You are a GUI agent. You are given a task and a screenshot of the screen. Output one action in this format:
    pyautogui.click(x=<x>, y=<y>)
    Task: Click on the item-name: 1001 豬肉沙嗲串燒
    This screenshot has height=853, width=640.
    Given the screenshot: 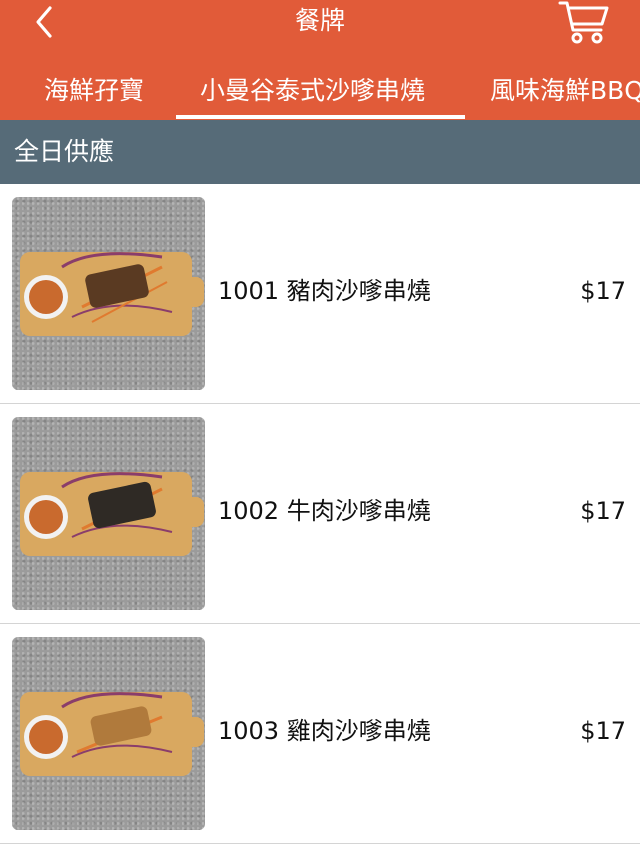 What is the action you would take?
    pyautogui.click(x=324, y=291)
    